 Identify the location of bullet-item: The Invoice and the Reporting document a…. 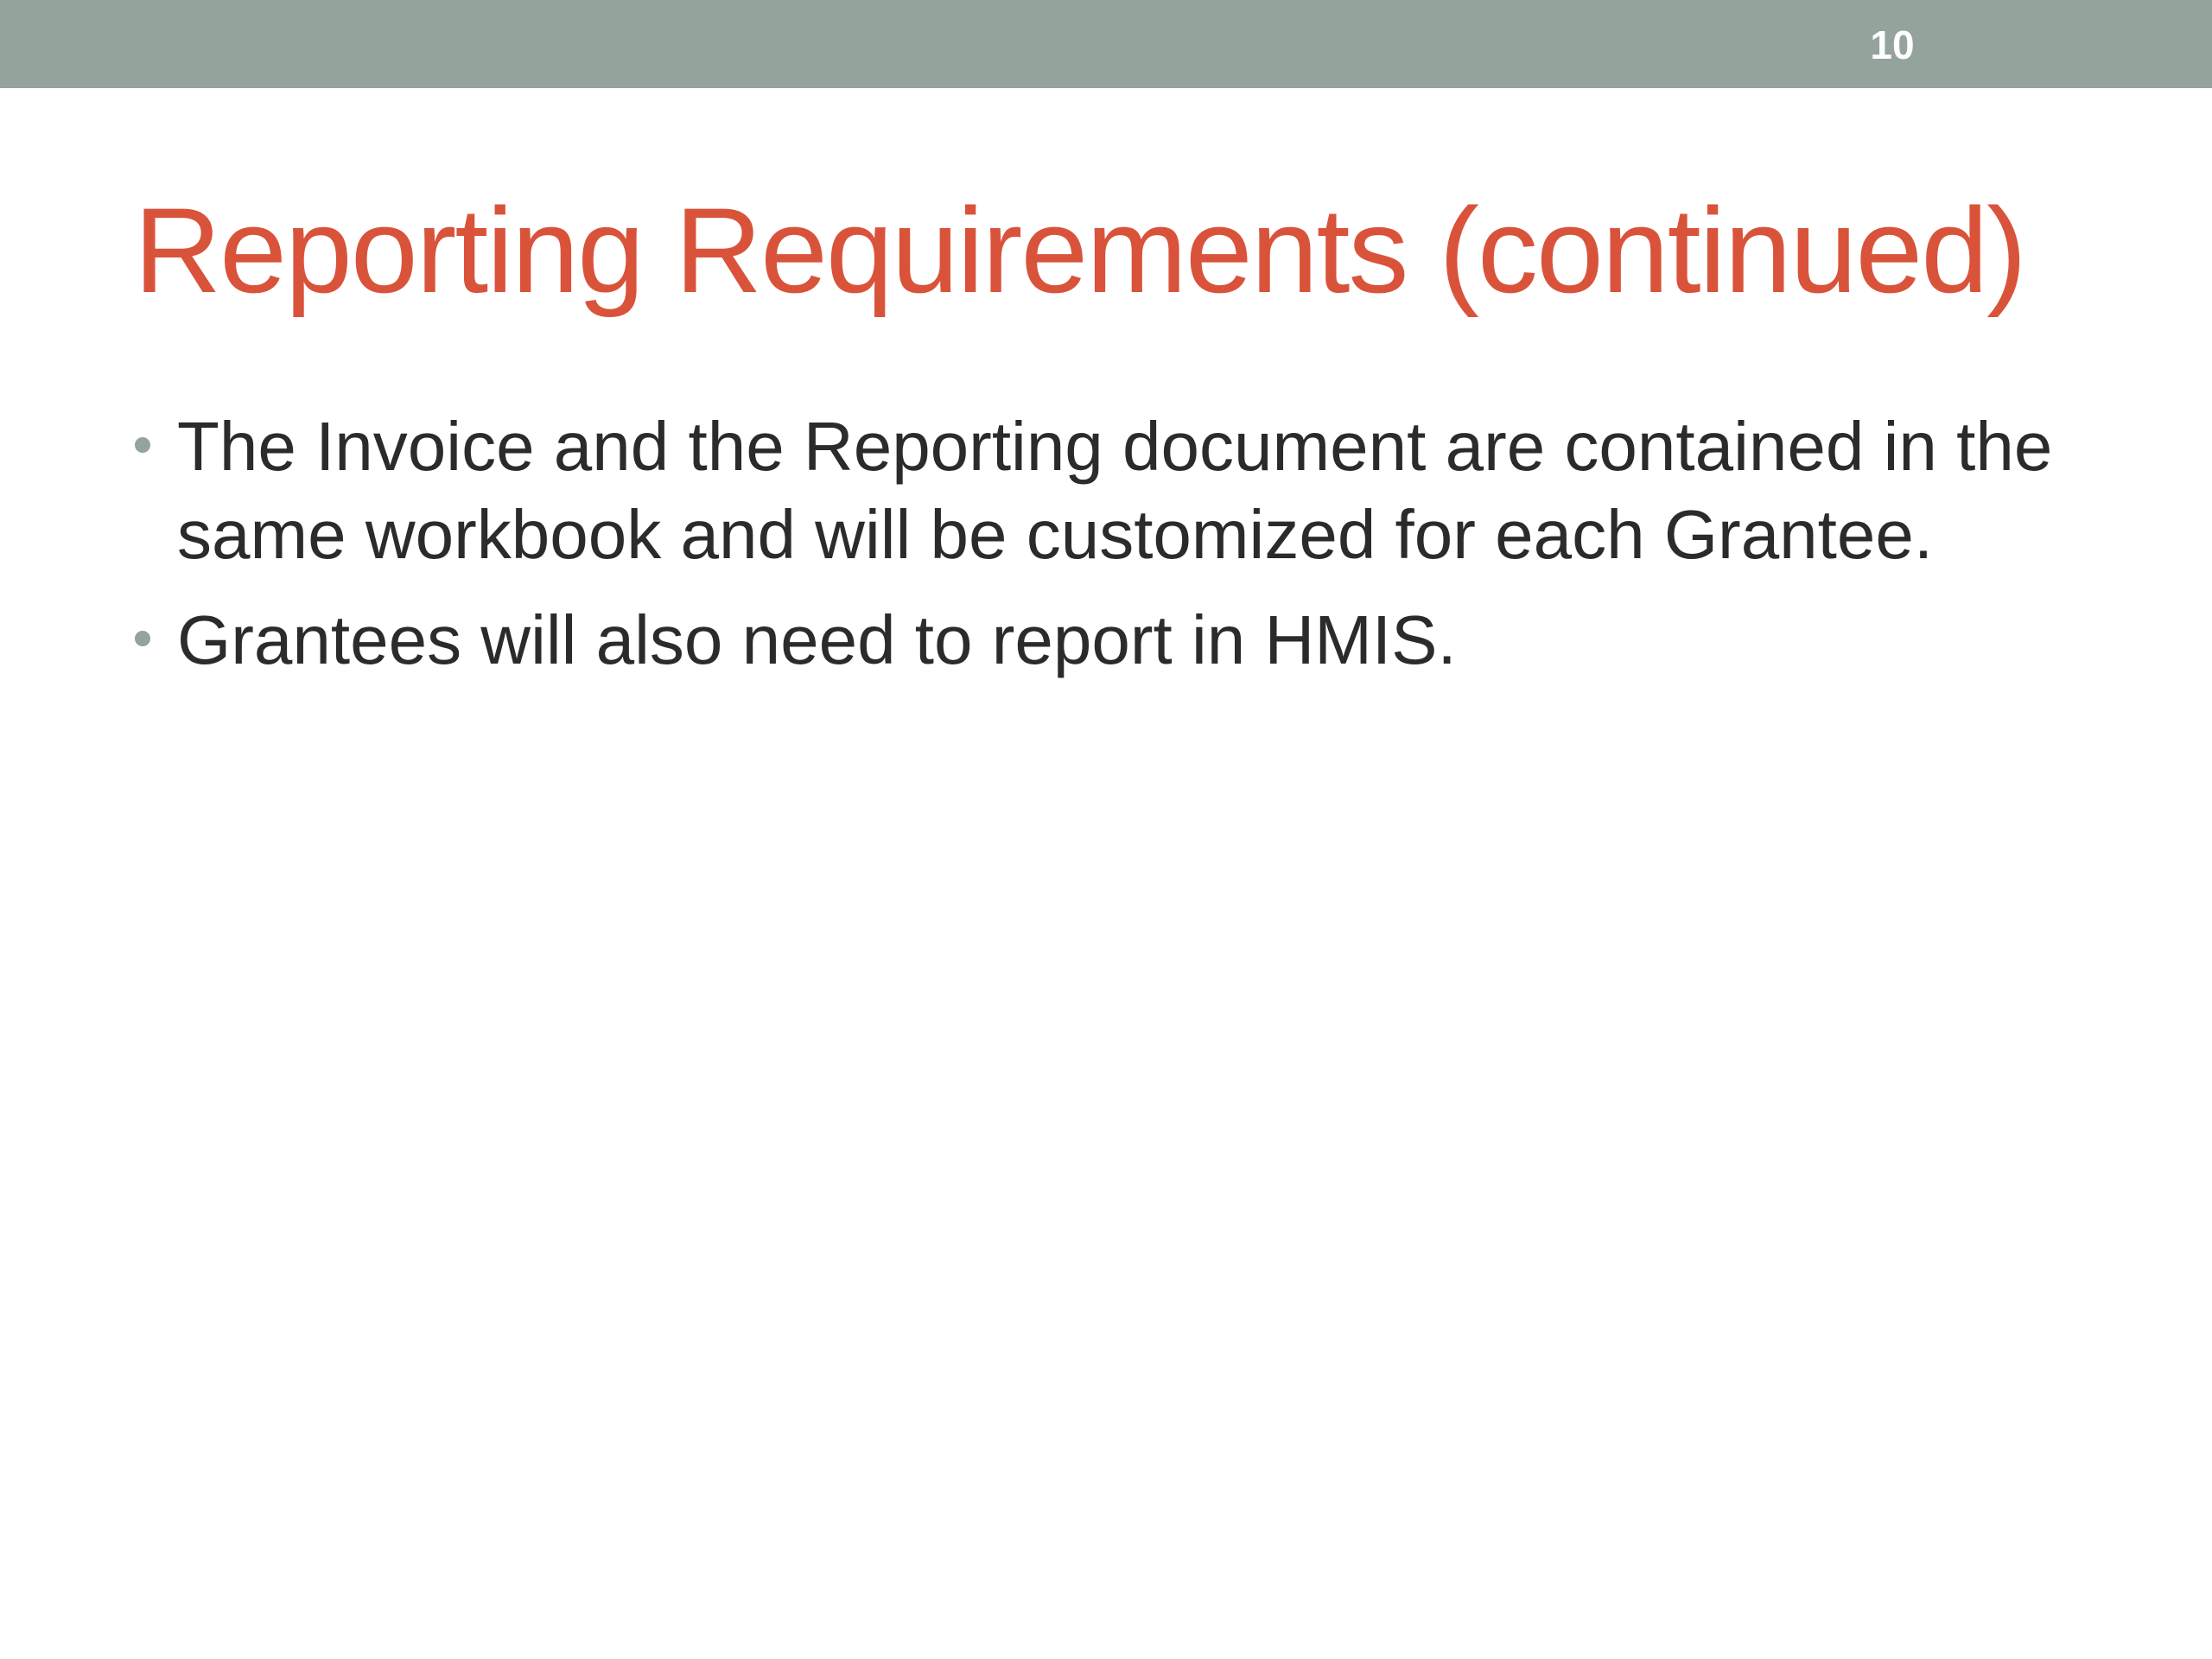
(1115, 491).